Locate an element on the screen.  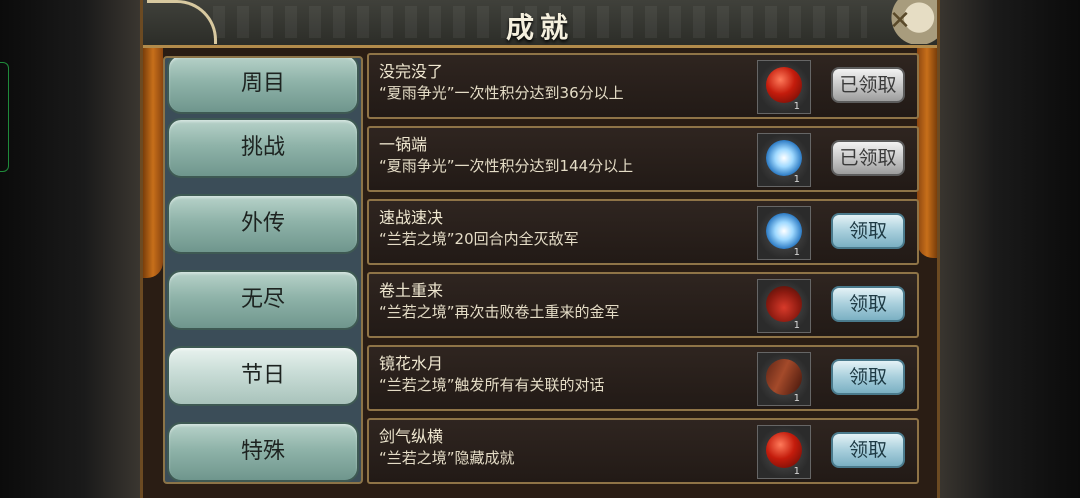
achievement-row: 一锅端 “夏雨争光”一次性积分达到144分以上 1 已领取 is located at coordinates (643, 159).